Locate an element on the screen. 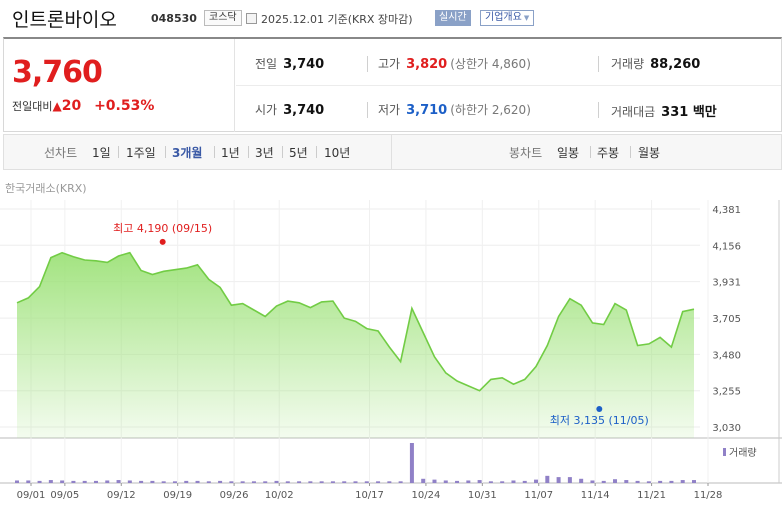 The height and width of the screenshot is (507, 782). high-value: 3,820 is located at coordinates (427, 64).